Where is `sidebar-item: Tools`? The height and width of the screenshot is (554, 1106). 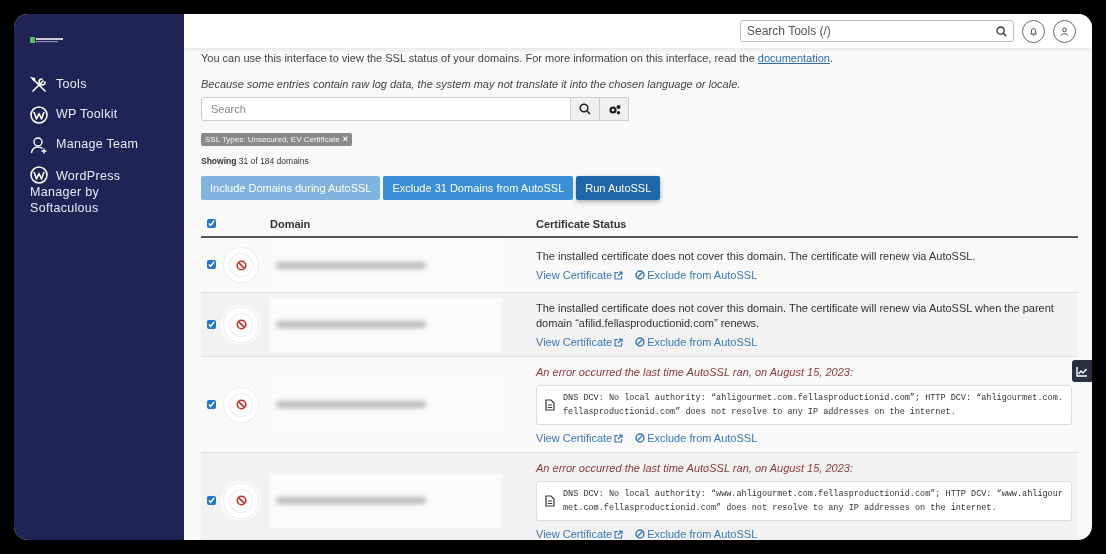 sidebar-item: Tools is located at coordinates (107, 85).